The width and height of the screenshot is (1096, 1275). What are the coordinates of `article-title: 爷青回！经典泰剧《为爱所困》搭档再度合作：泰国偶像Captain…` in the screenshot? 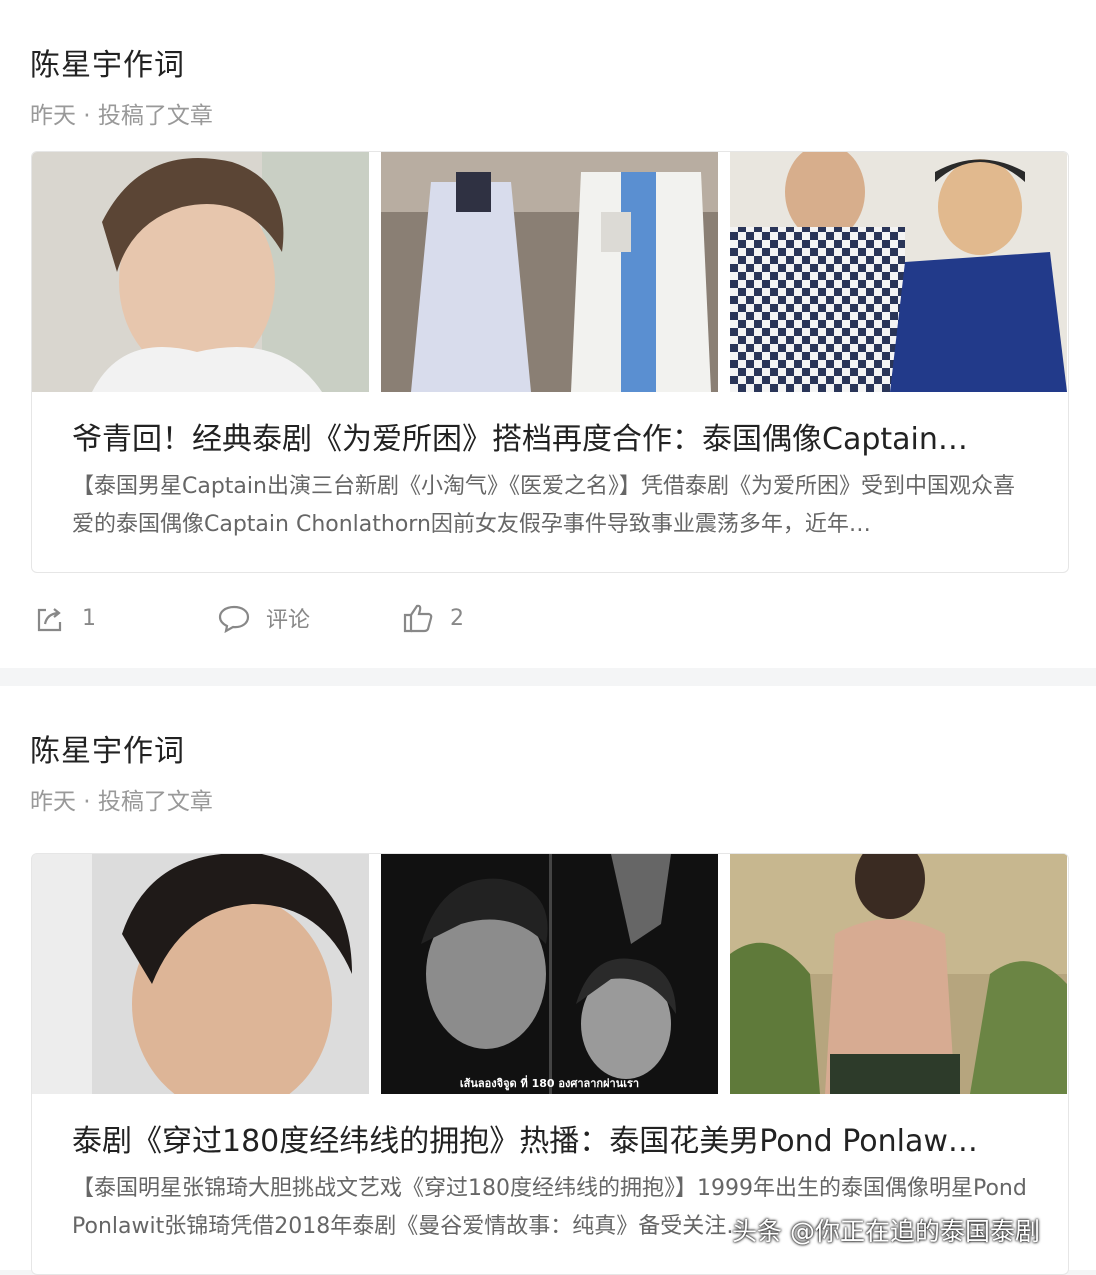 It's located at (547, 436).